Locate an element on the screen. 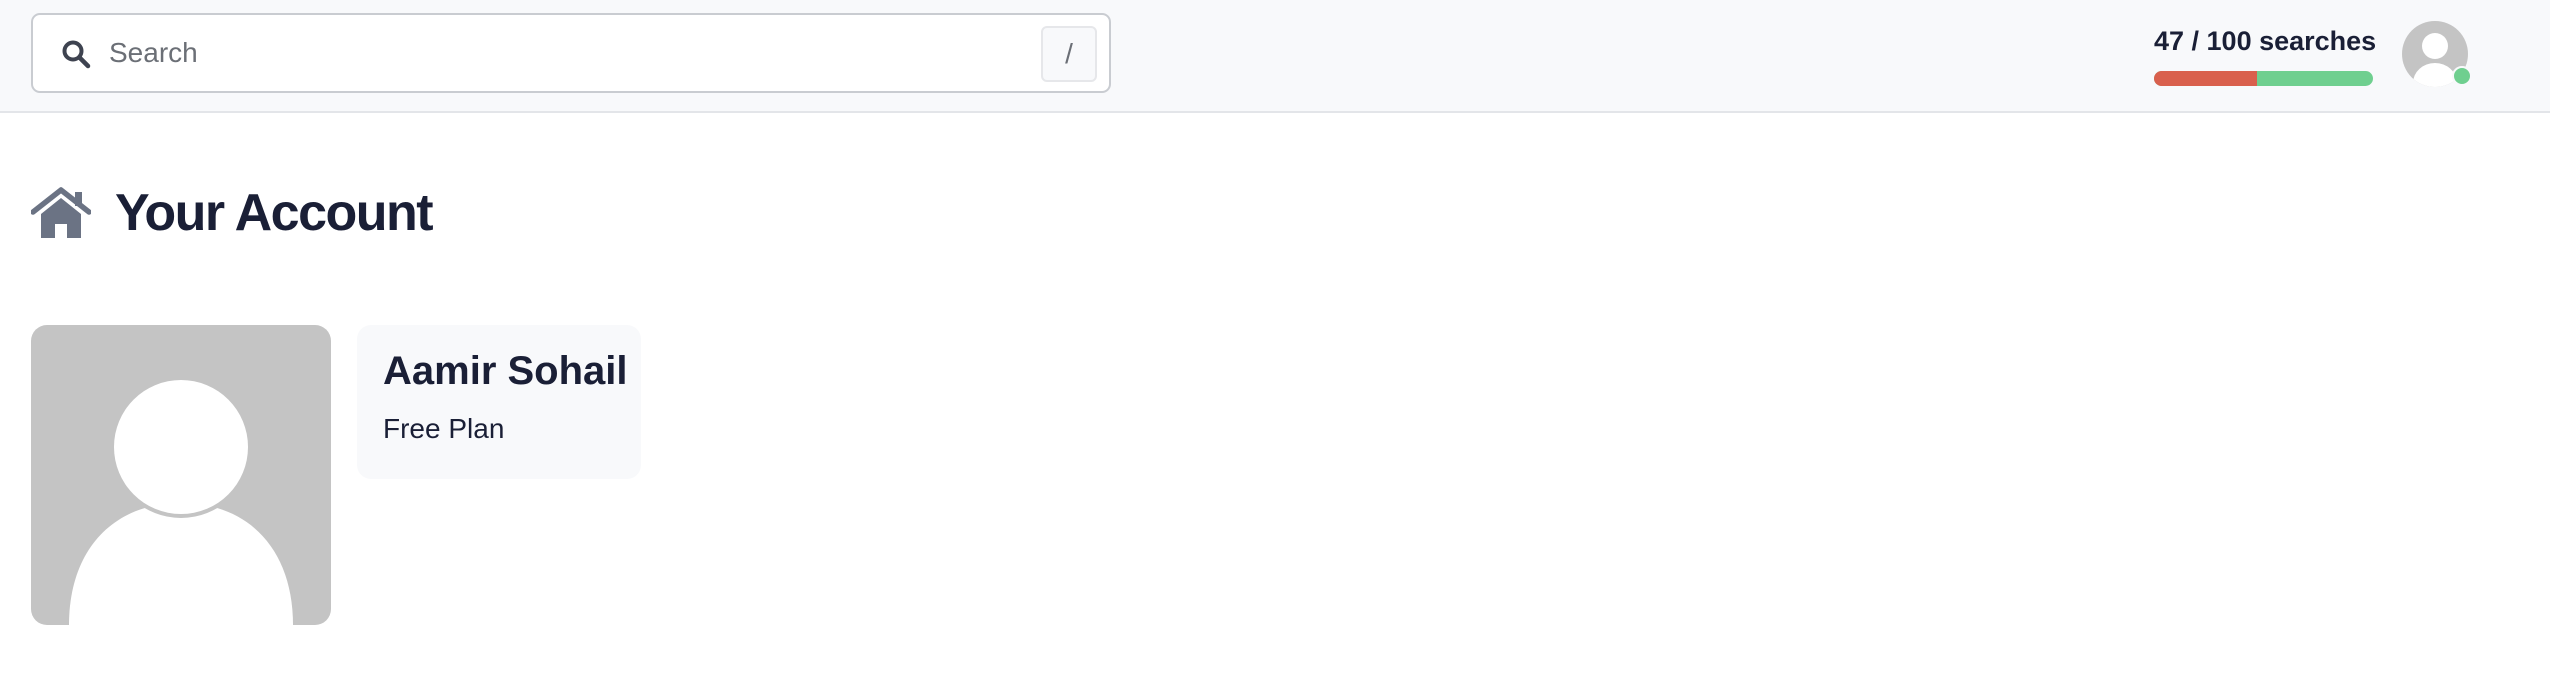 The height and width of the screenshot is (684, 2550). search-usage-bar-fill is located at coordinates (2205, 78).